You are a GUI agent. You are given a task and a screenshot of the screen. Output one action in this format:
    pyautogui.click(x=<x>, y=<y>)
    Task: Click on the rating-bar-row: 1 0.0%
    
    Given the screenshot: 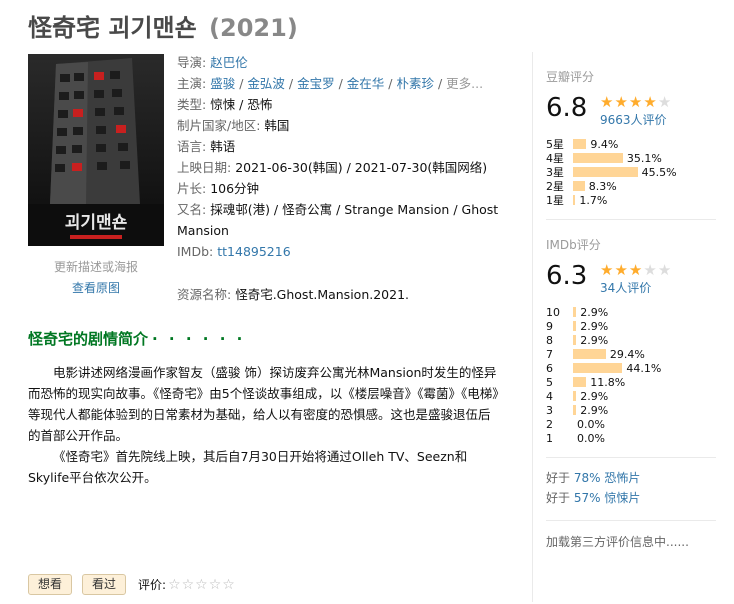 What is the action you would take?
    pyautogui.click(x=631, y=438)
    